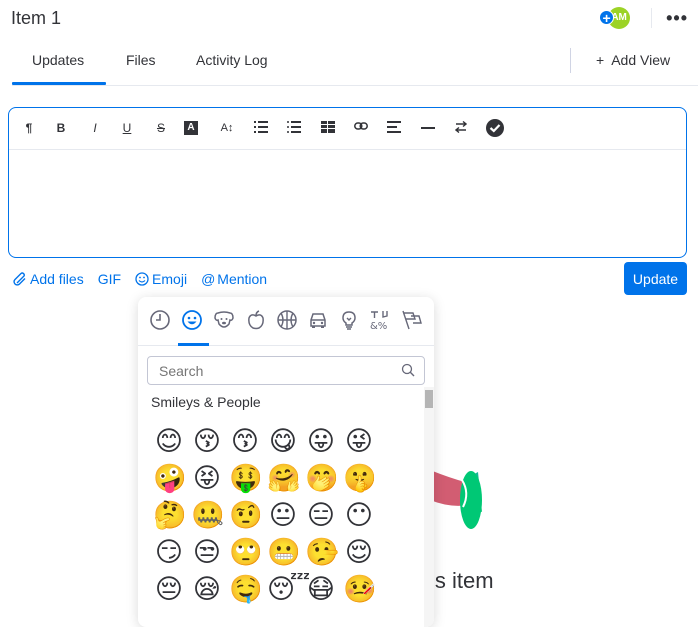 This screenshot has width=698, height=627. I want to click on emoji: 😚, so click(207, 442).